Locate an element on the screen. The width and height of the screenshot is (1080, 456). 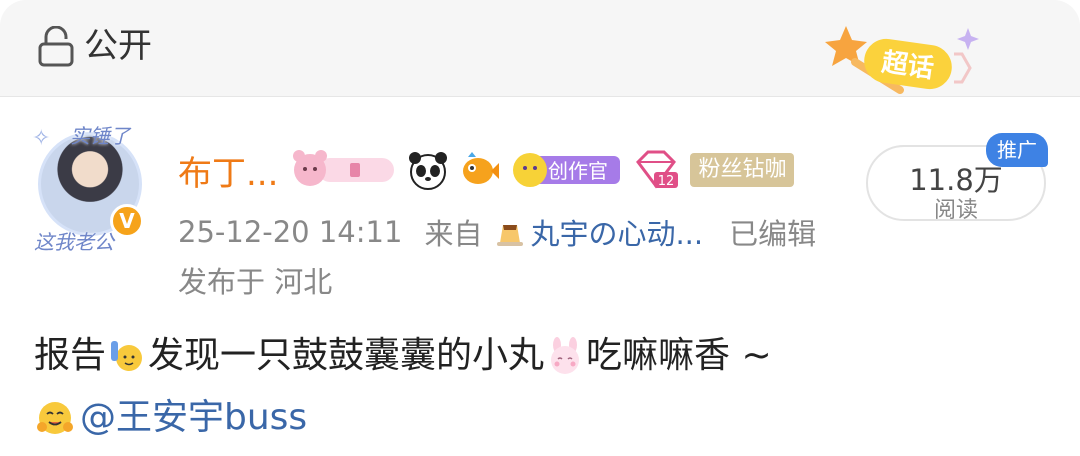
post-text-part3: 吃嘛嘛香 ~ is located at coordinates (679, 355).